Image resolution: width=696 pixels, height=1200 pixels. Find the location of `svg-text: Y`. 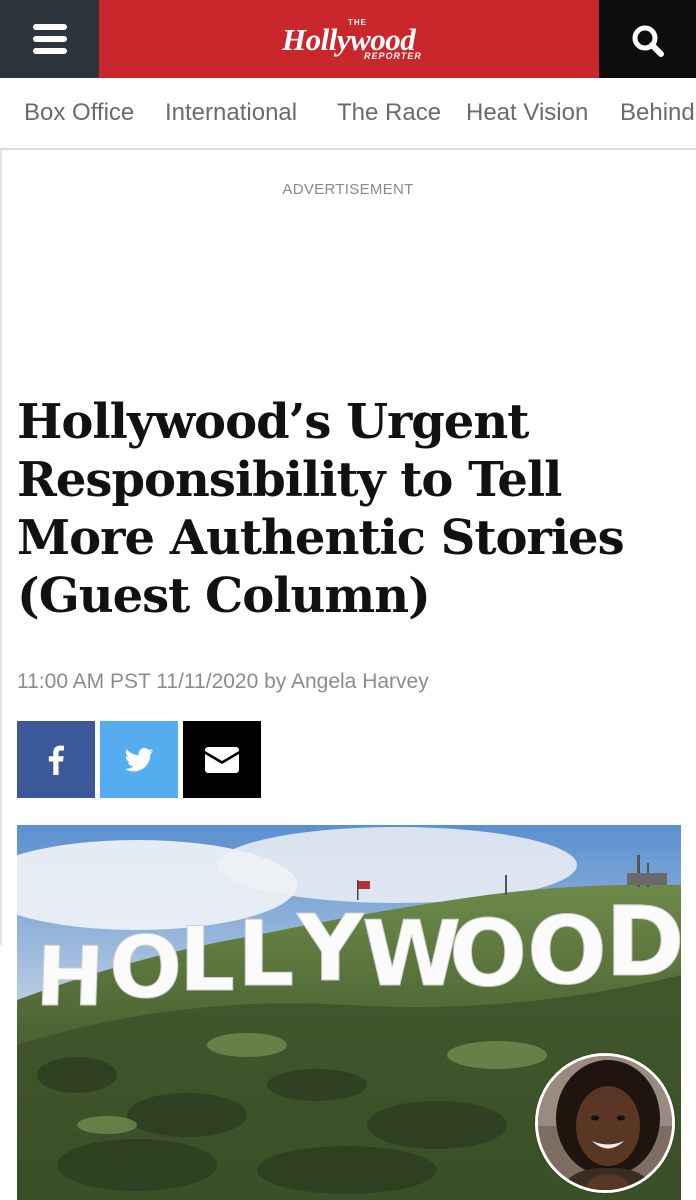

svg-text: Y is located at coordinates (330, 948).